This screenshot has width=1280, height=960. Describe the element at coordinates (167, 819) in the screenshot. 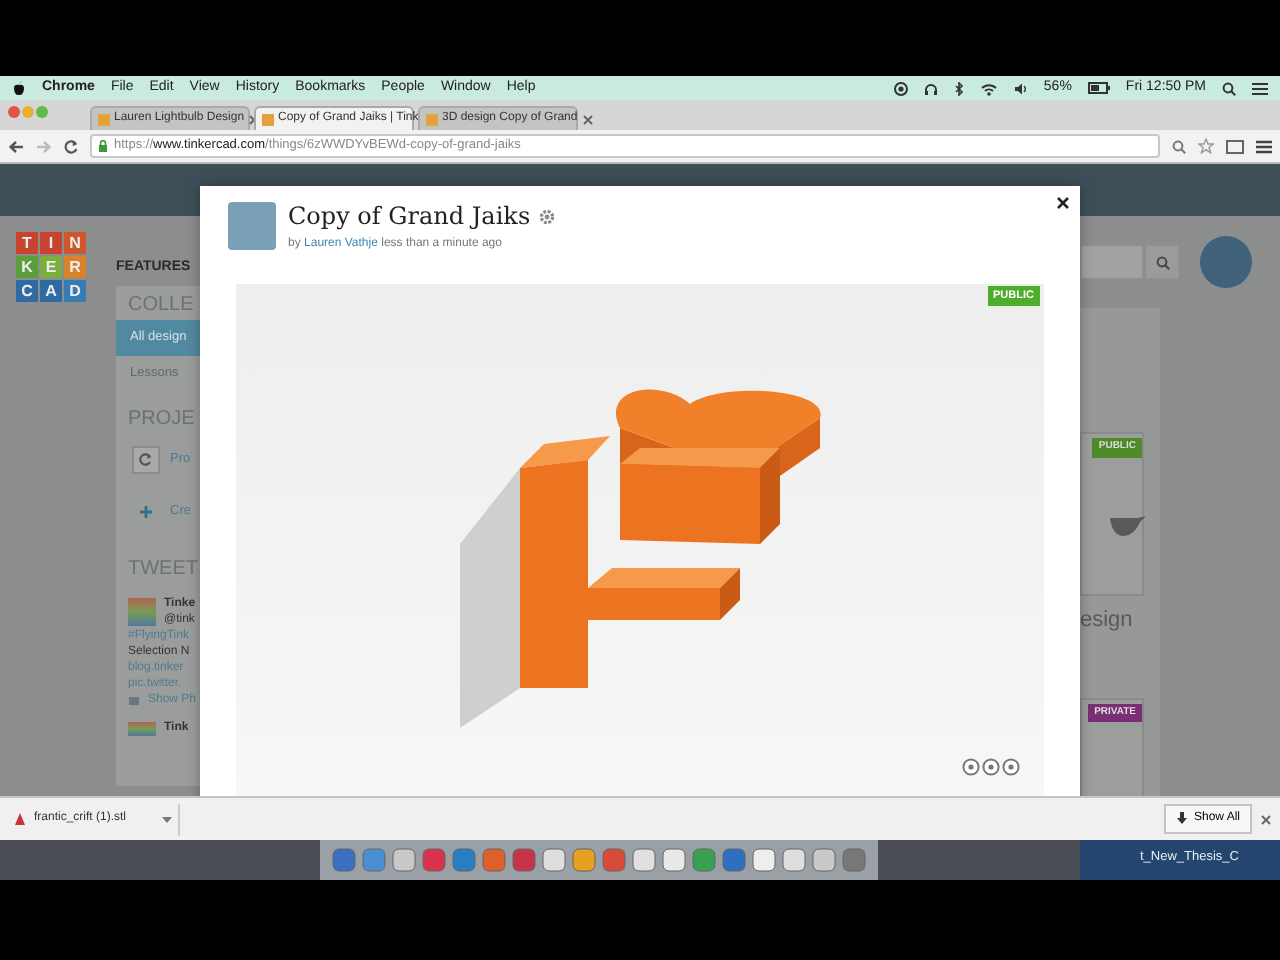

I see `caret-icon` at that location.